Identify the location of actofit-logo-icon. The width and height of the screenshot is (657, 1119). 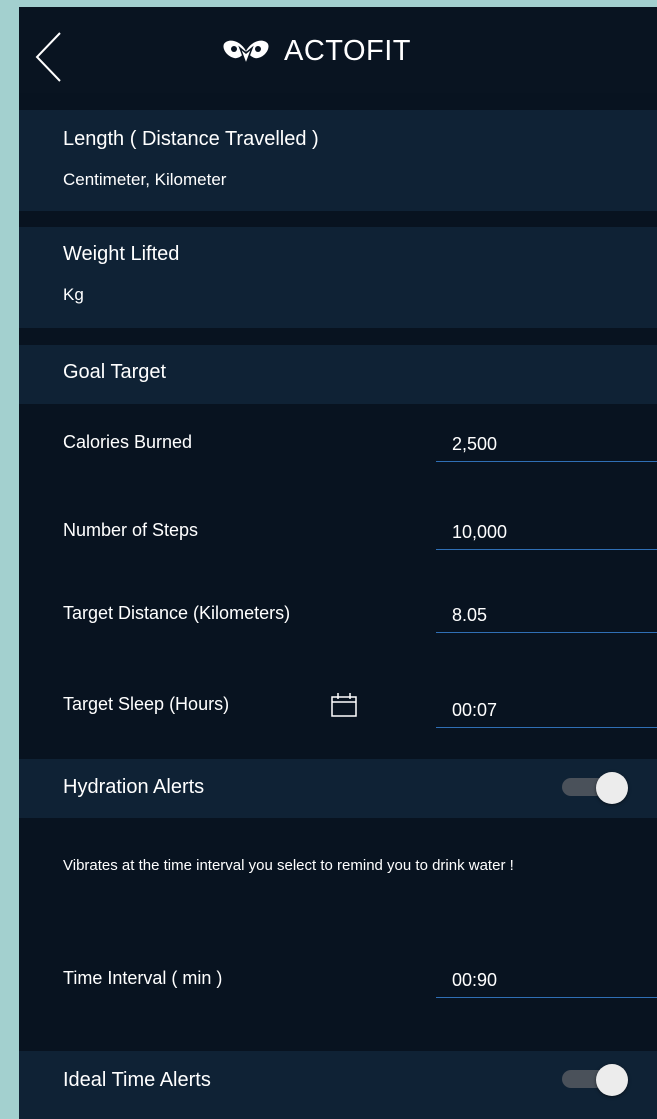
(246, 53).